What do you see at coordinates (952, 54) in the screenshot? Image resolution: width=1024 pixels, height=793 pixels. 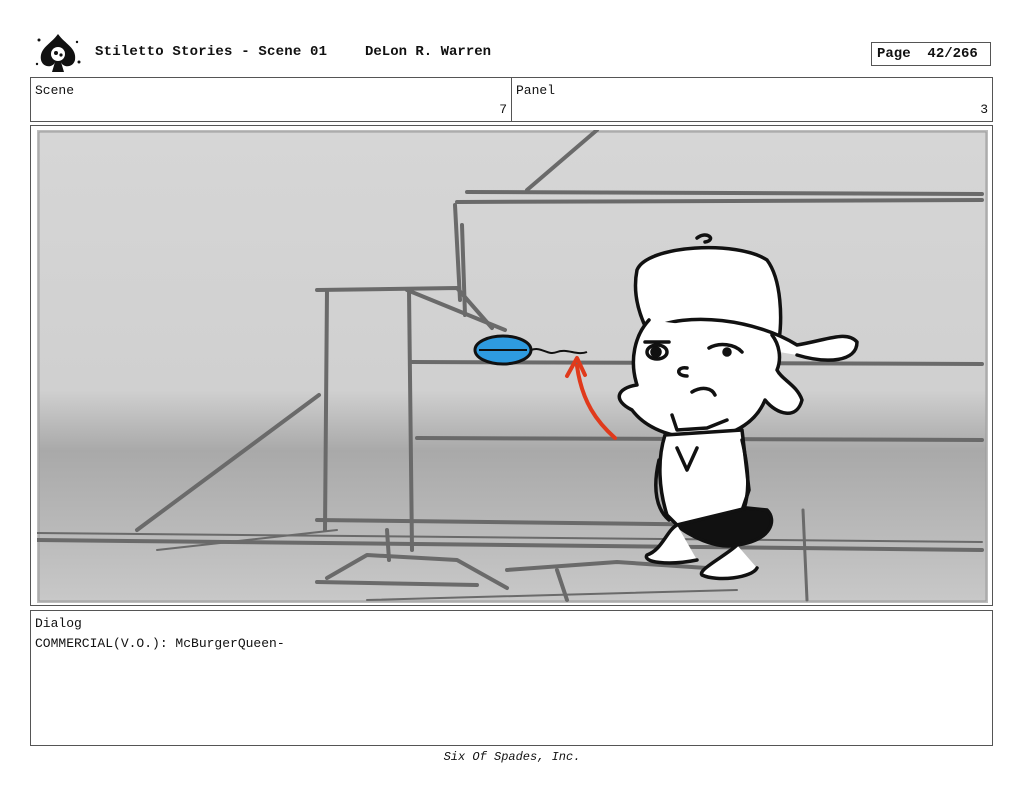 I see `page-number: 42/266` at bounding box center [952, 54].